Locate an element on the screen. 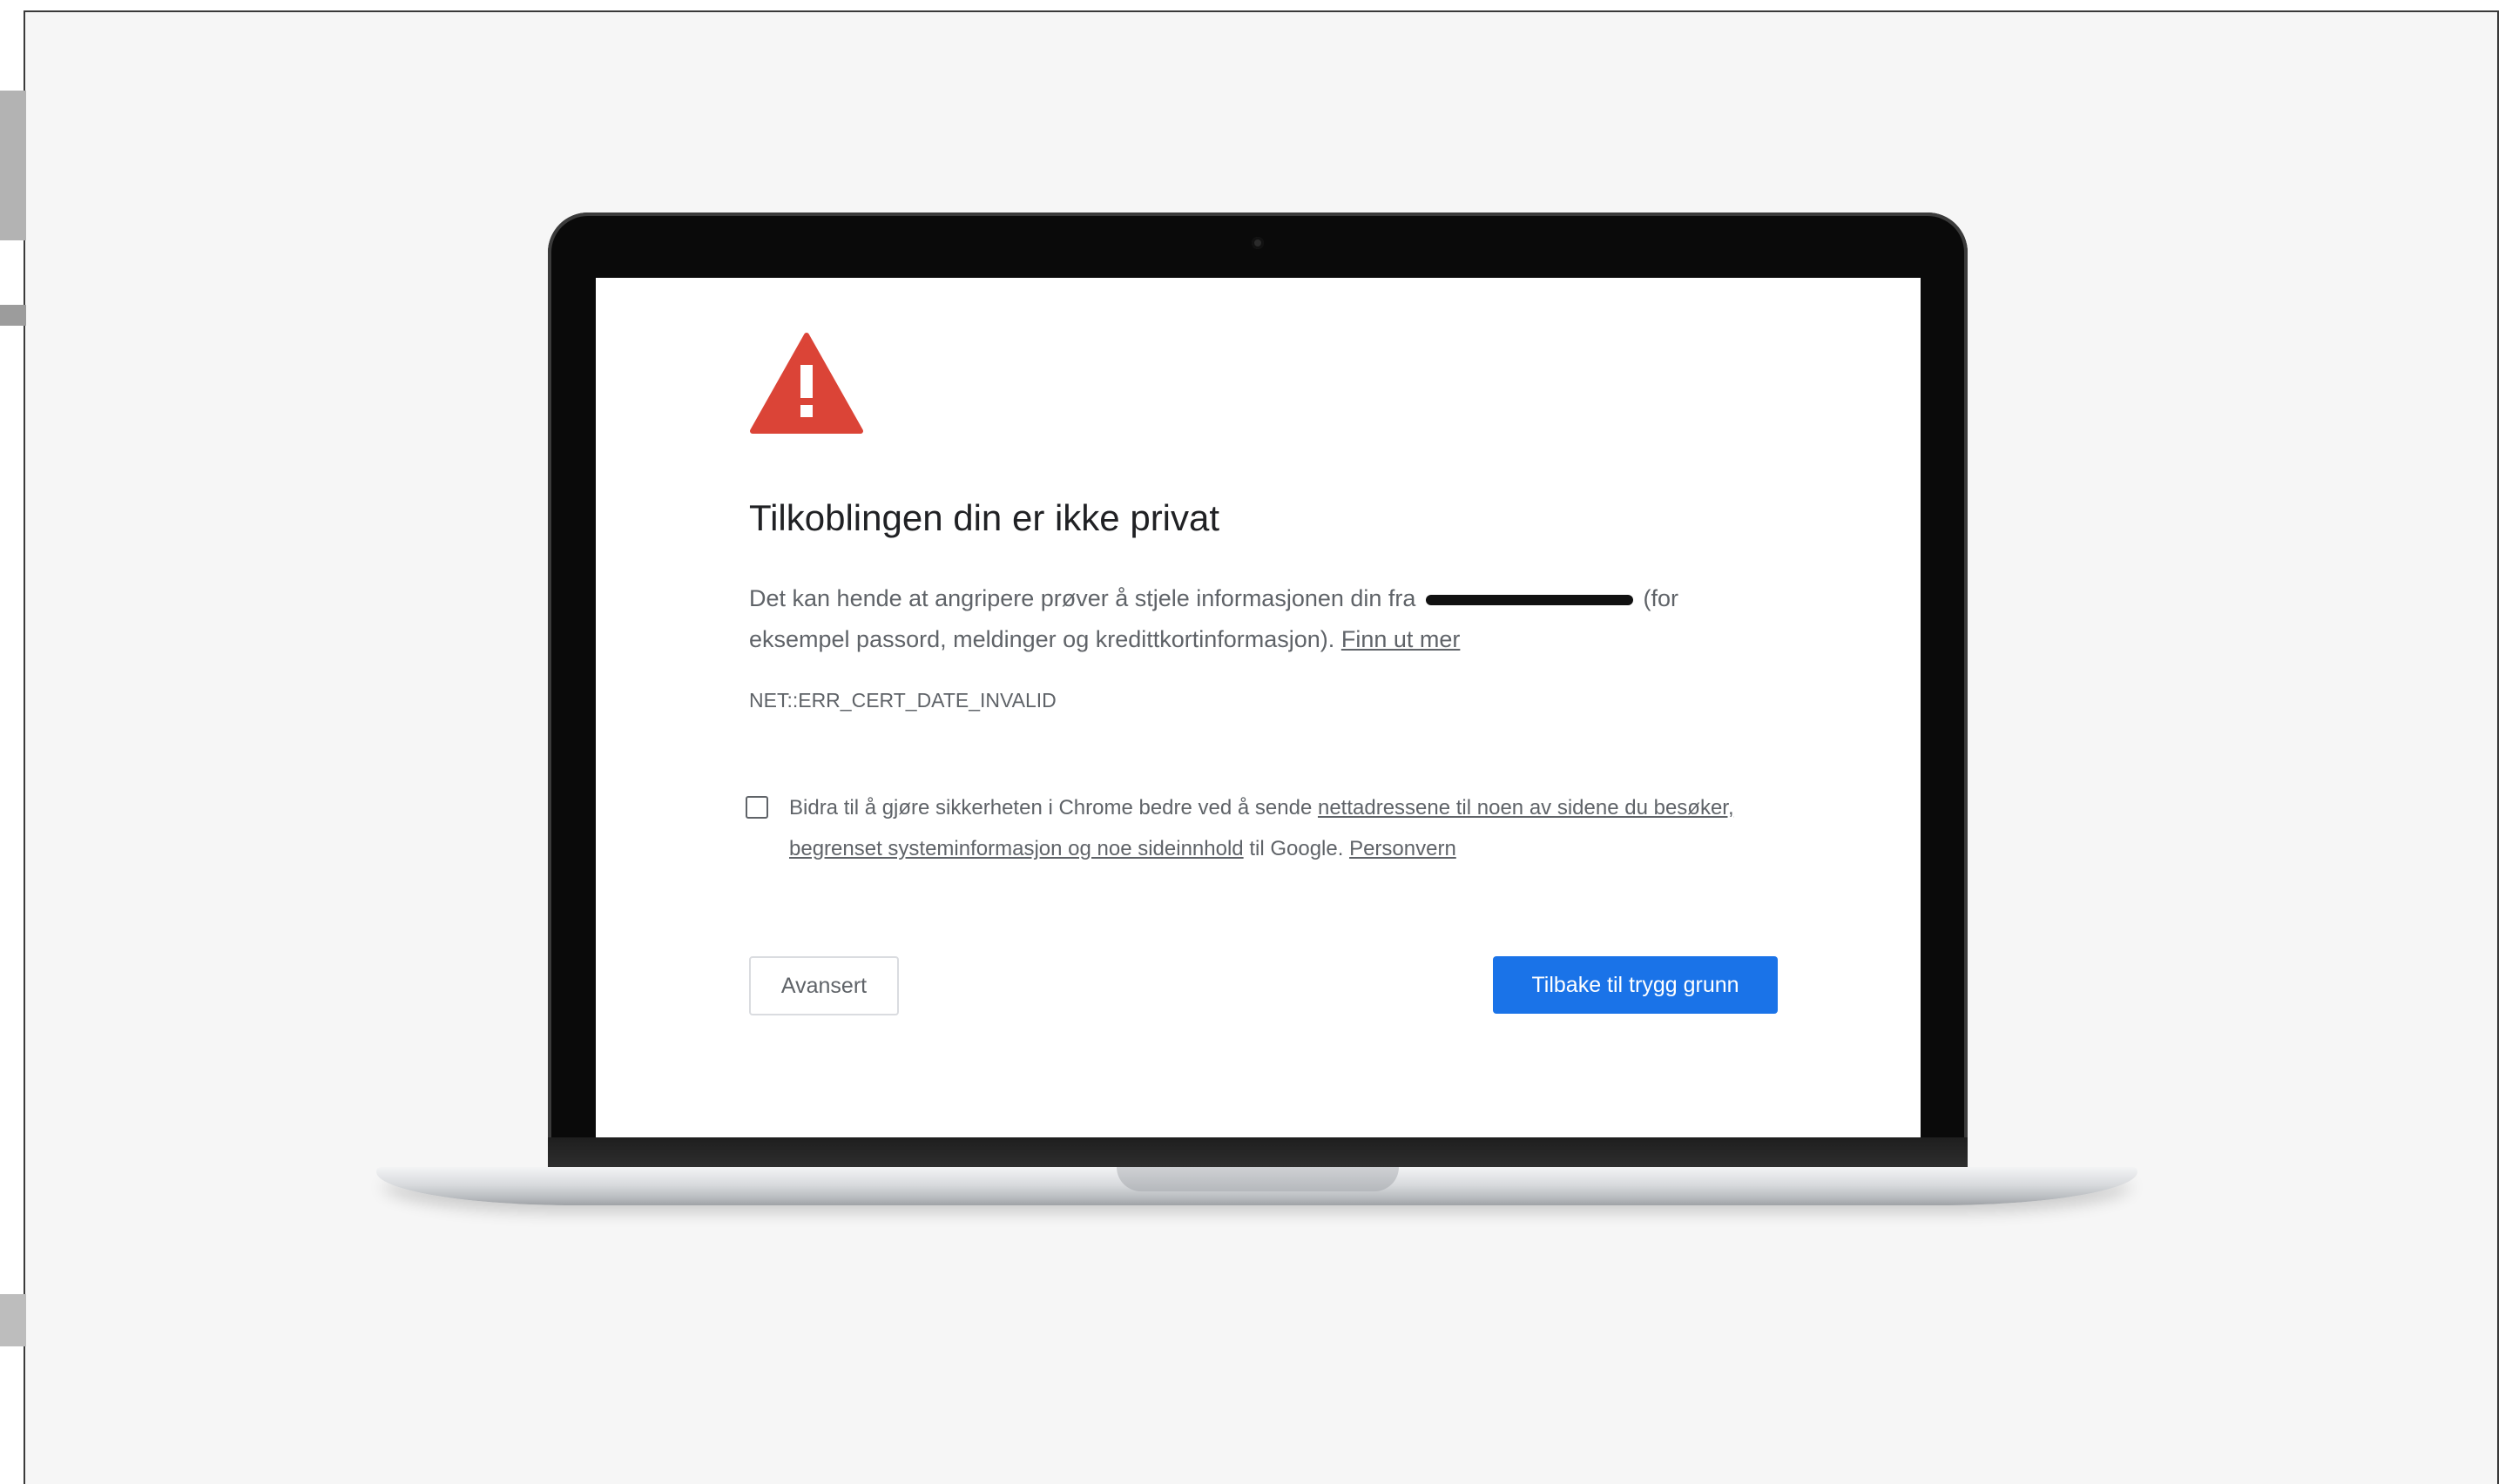  edge-strip-mid is located at coordinates (13, 315).